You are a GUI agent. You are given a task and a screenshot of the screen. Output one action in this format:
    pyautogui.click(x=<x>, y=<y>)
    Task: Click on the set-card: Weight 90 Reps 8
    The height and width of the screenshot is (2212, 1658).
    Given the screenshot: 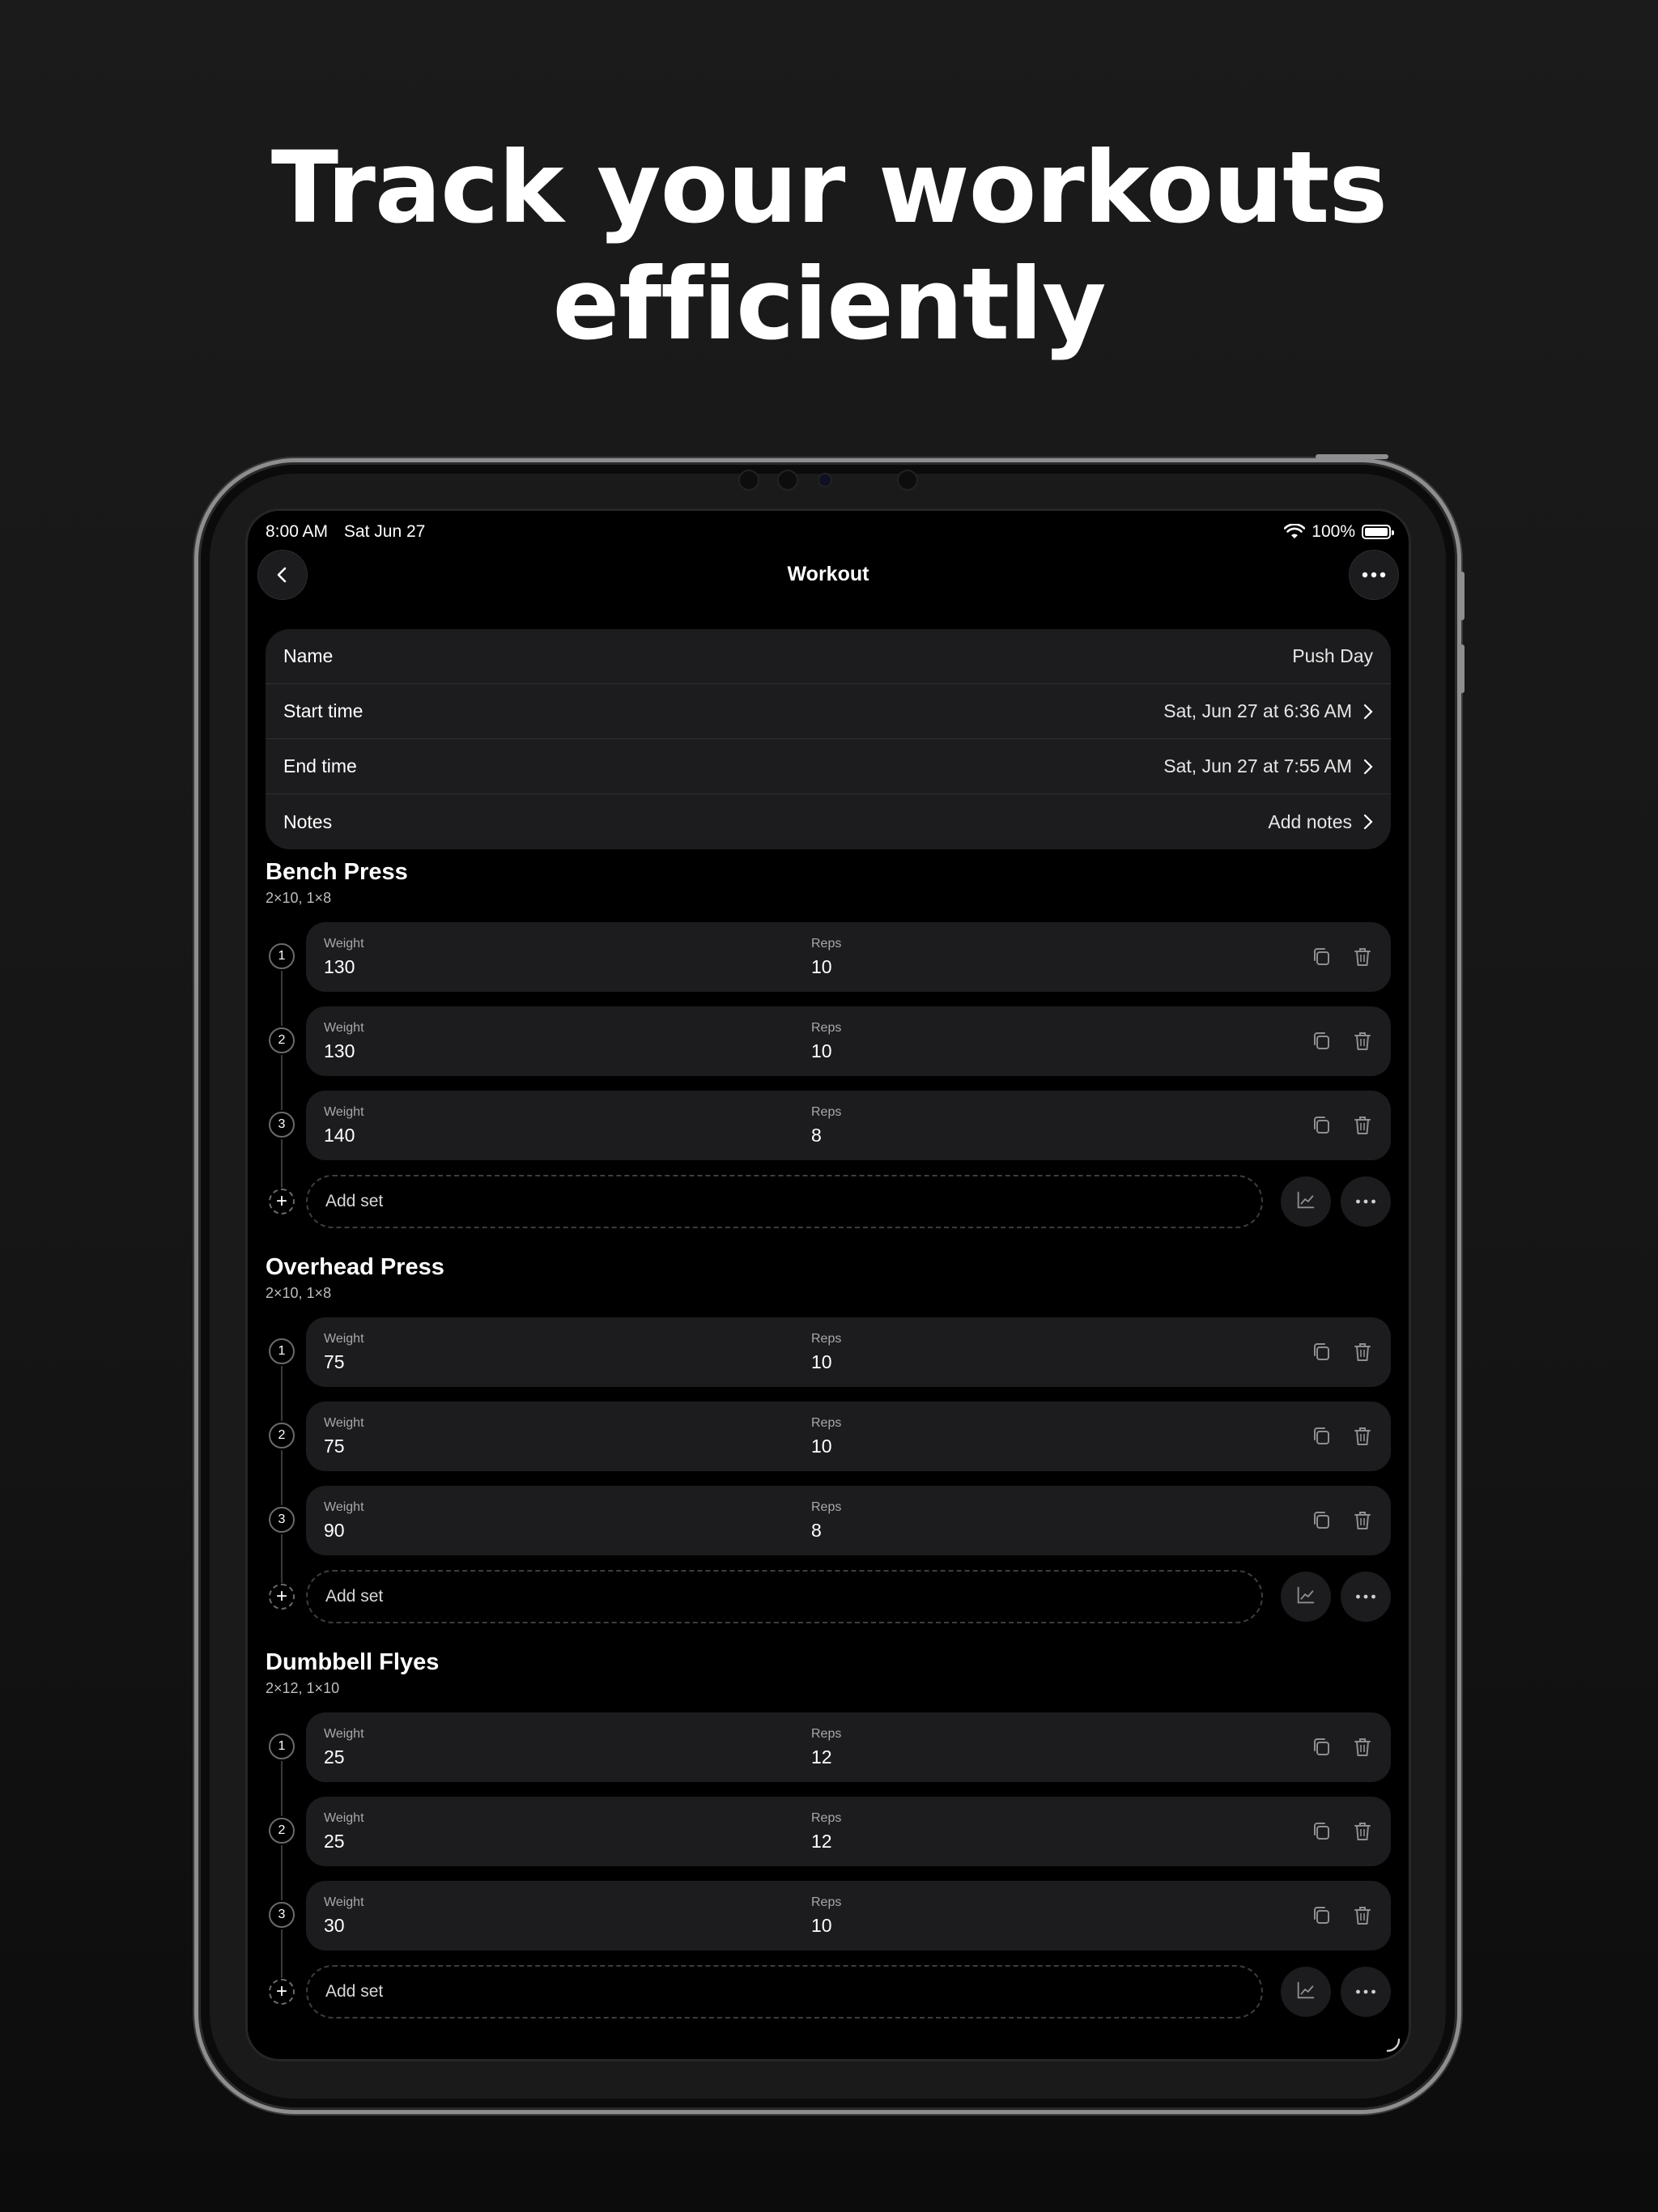 What is the action you would take?
    pyautogui.click(x=848, y=1521)
    